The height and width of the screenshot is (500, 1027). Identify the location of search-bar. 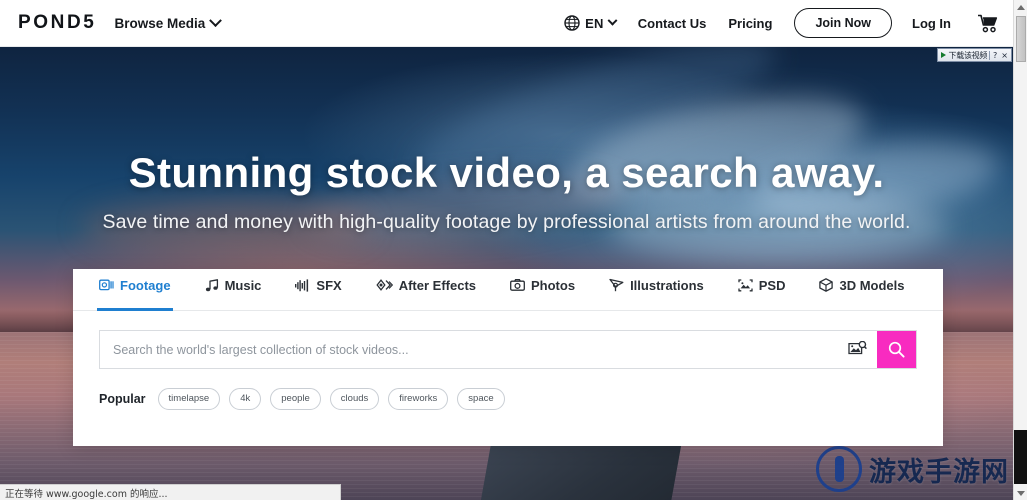
(508, 349).